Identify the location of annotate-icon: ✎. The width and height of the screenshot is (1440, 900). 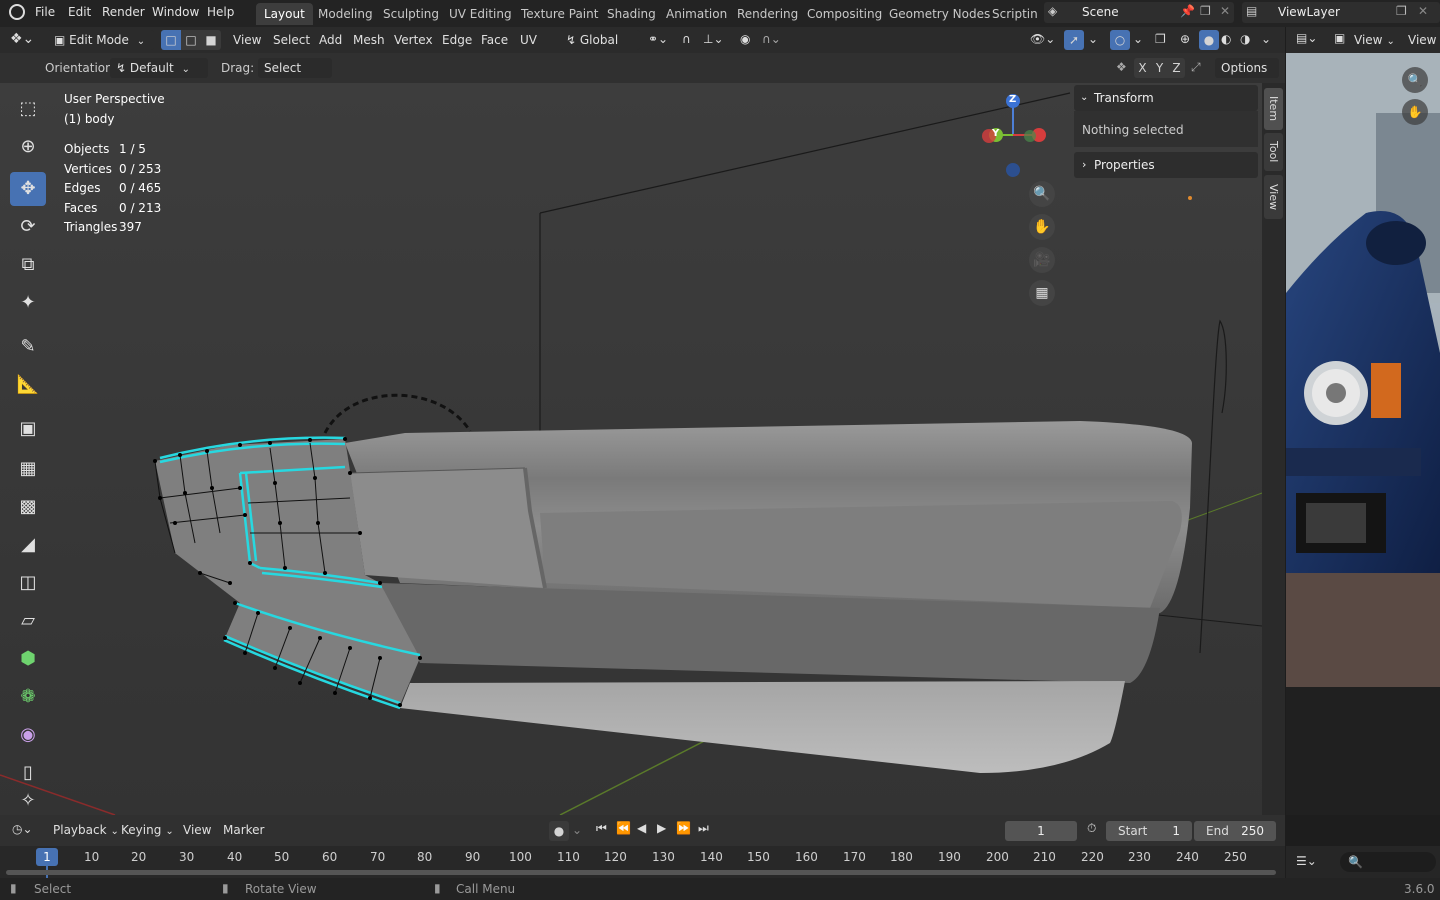
(28, 347).